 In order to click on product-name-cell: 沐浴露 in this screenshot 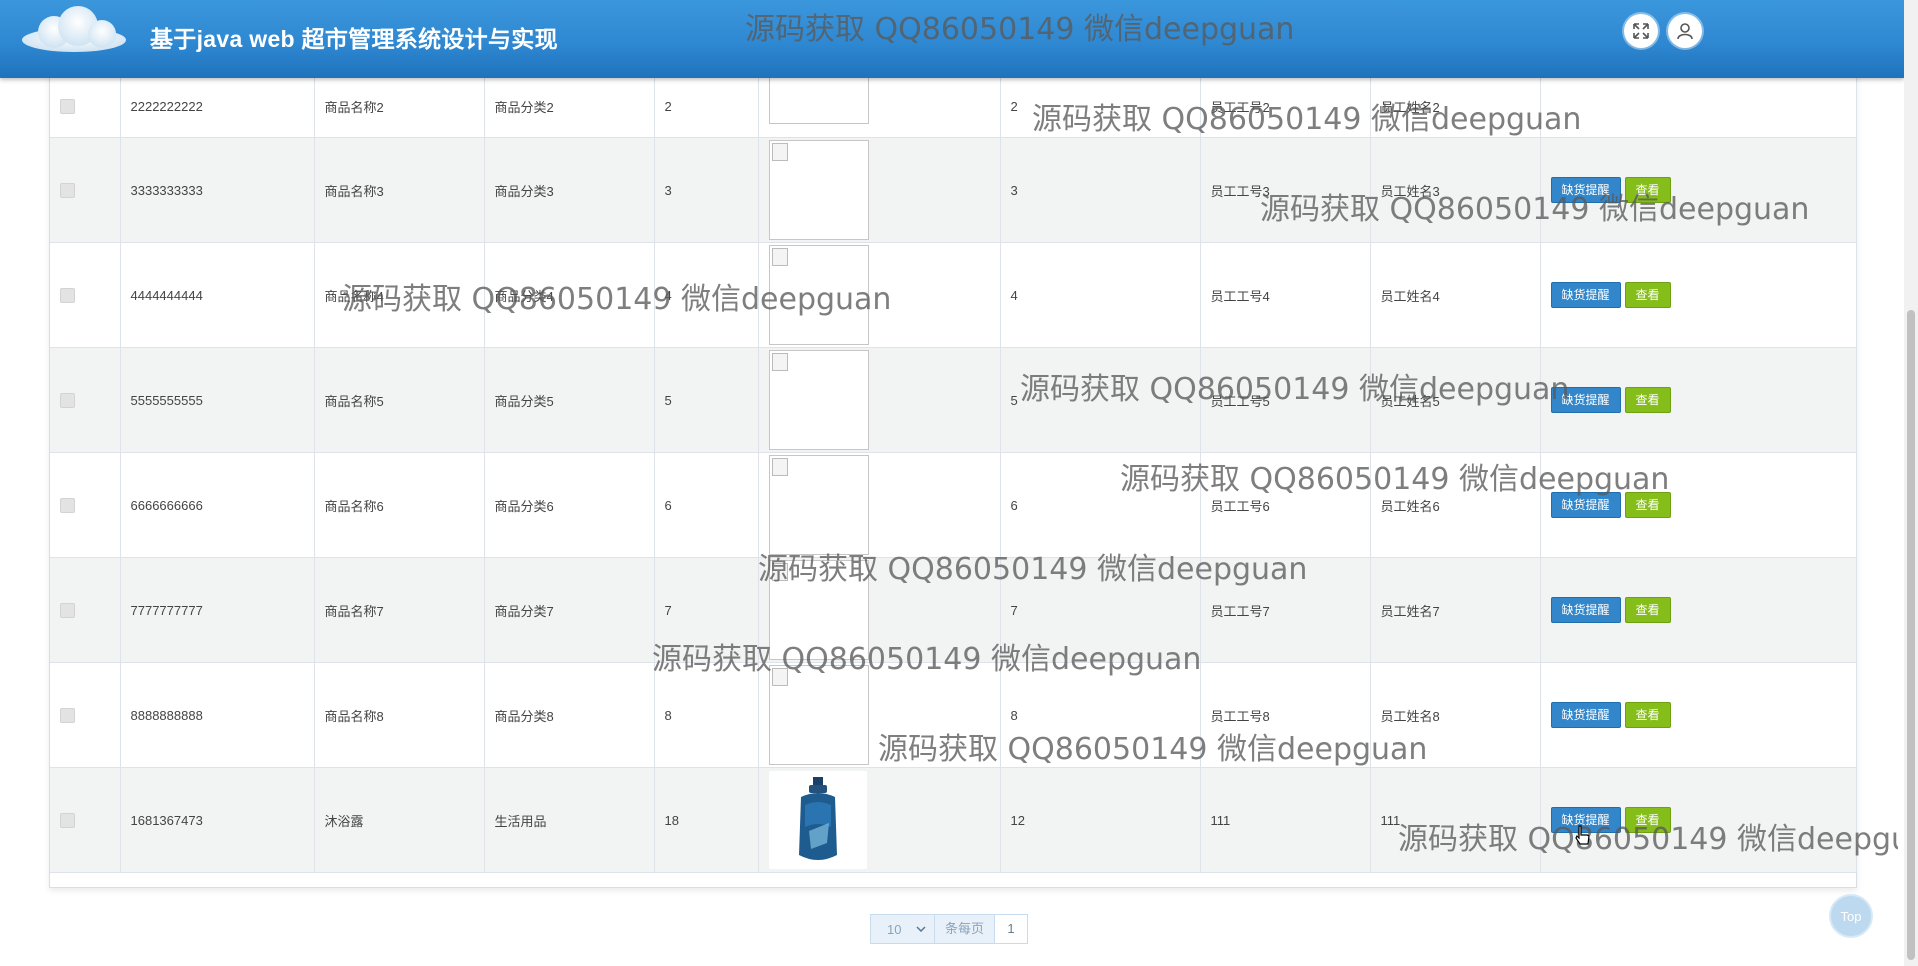, I will do `click(399, 820)`.